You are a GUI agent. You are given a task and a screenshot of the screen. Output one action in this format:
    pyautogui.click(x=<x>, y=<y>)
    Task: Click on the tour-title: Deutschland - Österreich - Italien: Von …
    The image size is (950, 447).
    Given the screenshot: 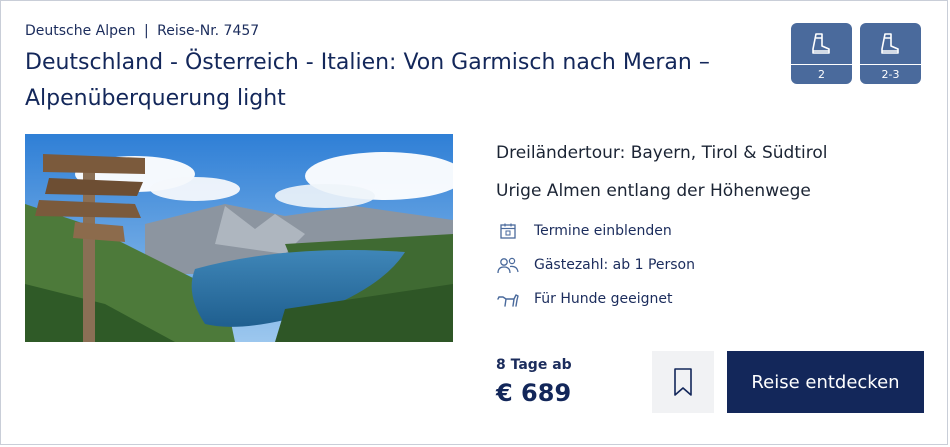 What is the action you would take?
    pyautogui.click(x=395, y=81)
    